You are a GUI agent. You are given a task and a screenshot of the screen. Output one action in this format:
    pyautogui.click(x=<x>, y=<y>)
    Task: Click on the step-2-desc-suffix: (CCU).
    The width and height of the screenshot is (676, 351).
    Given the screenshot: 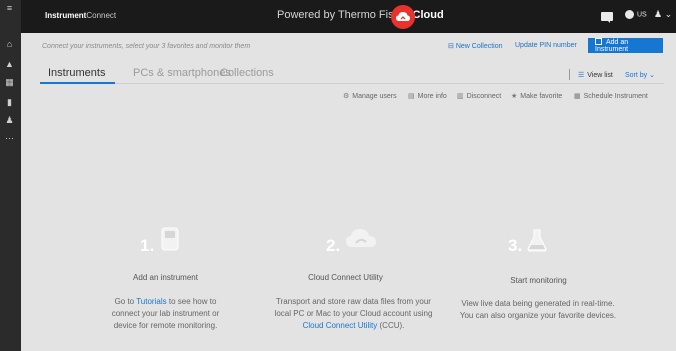 What is the action you would take?
    pyautogui.click(x=392, y=325)
    